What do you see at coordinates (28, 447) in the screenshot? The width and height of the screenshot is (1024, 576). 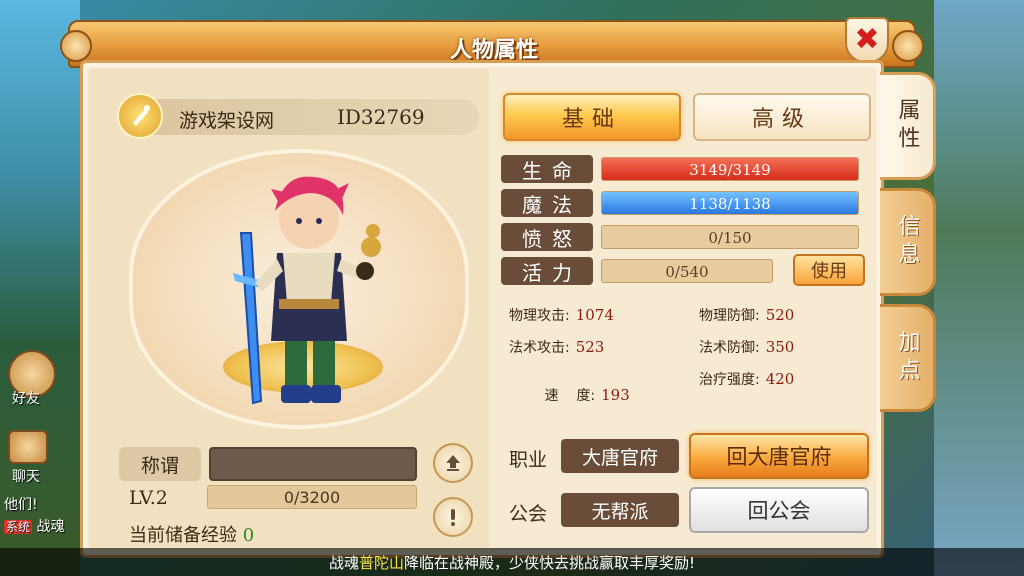 I see `chat-button` at bounding box center [28, 447].